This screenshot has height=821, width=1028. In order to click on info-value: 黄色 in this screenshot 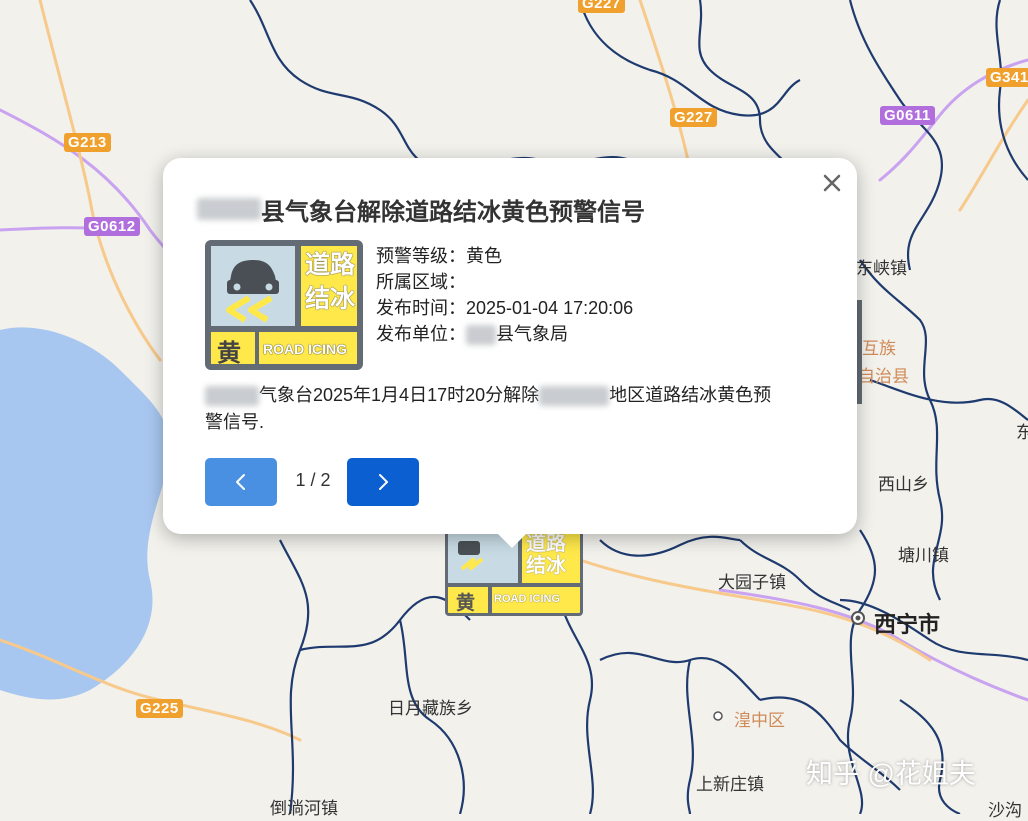, I will do `click(484, 256)`.